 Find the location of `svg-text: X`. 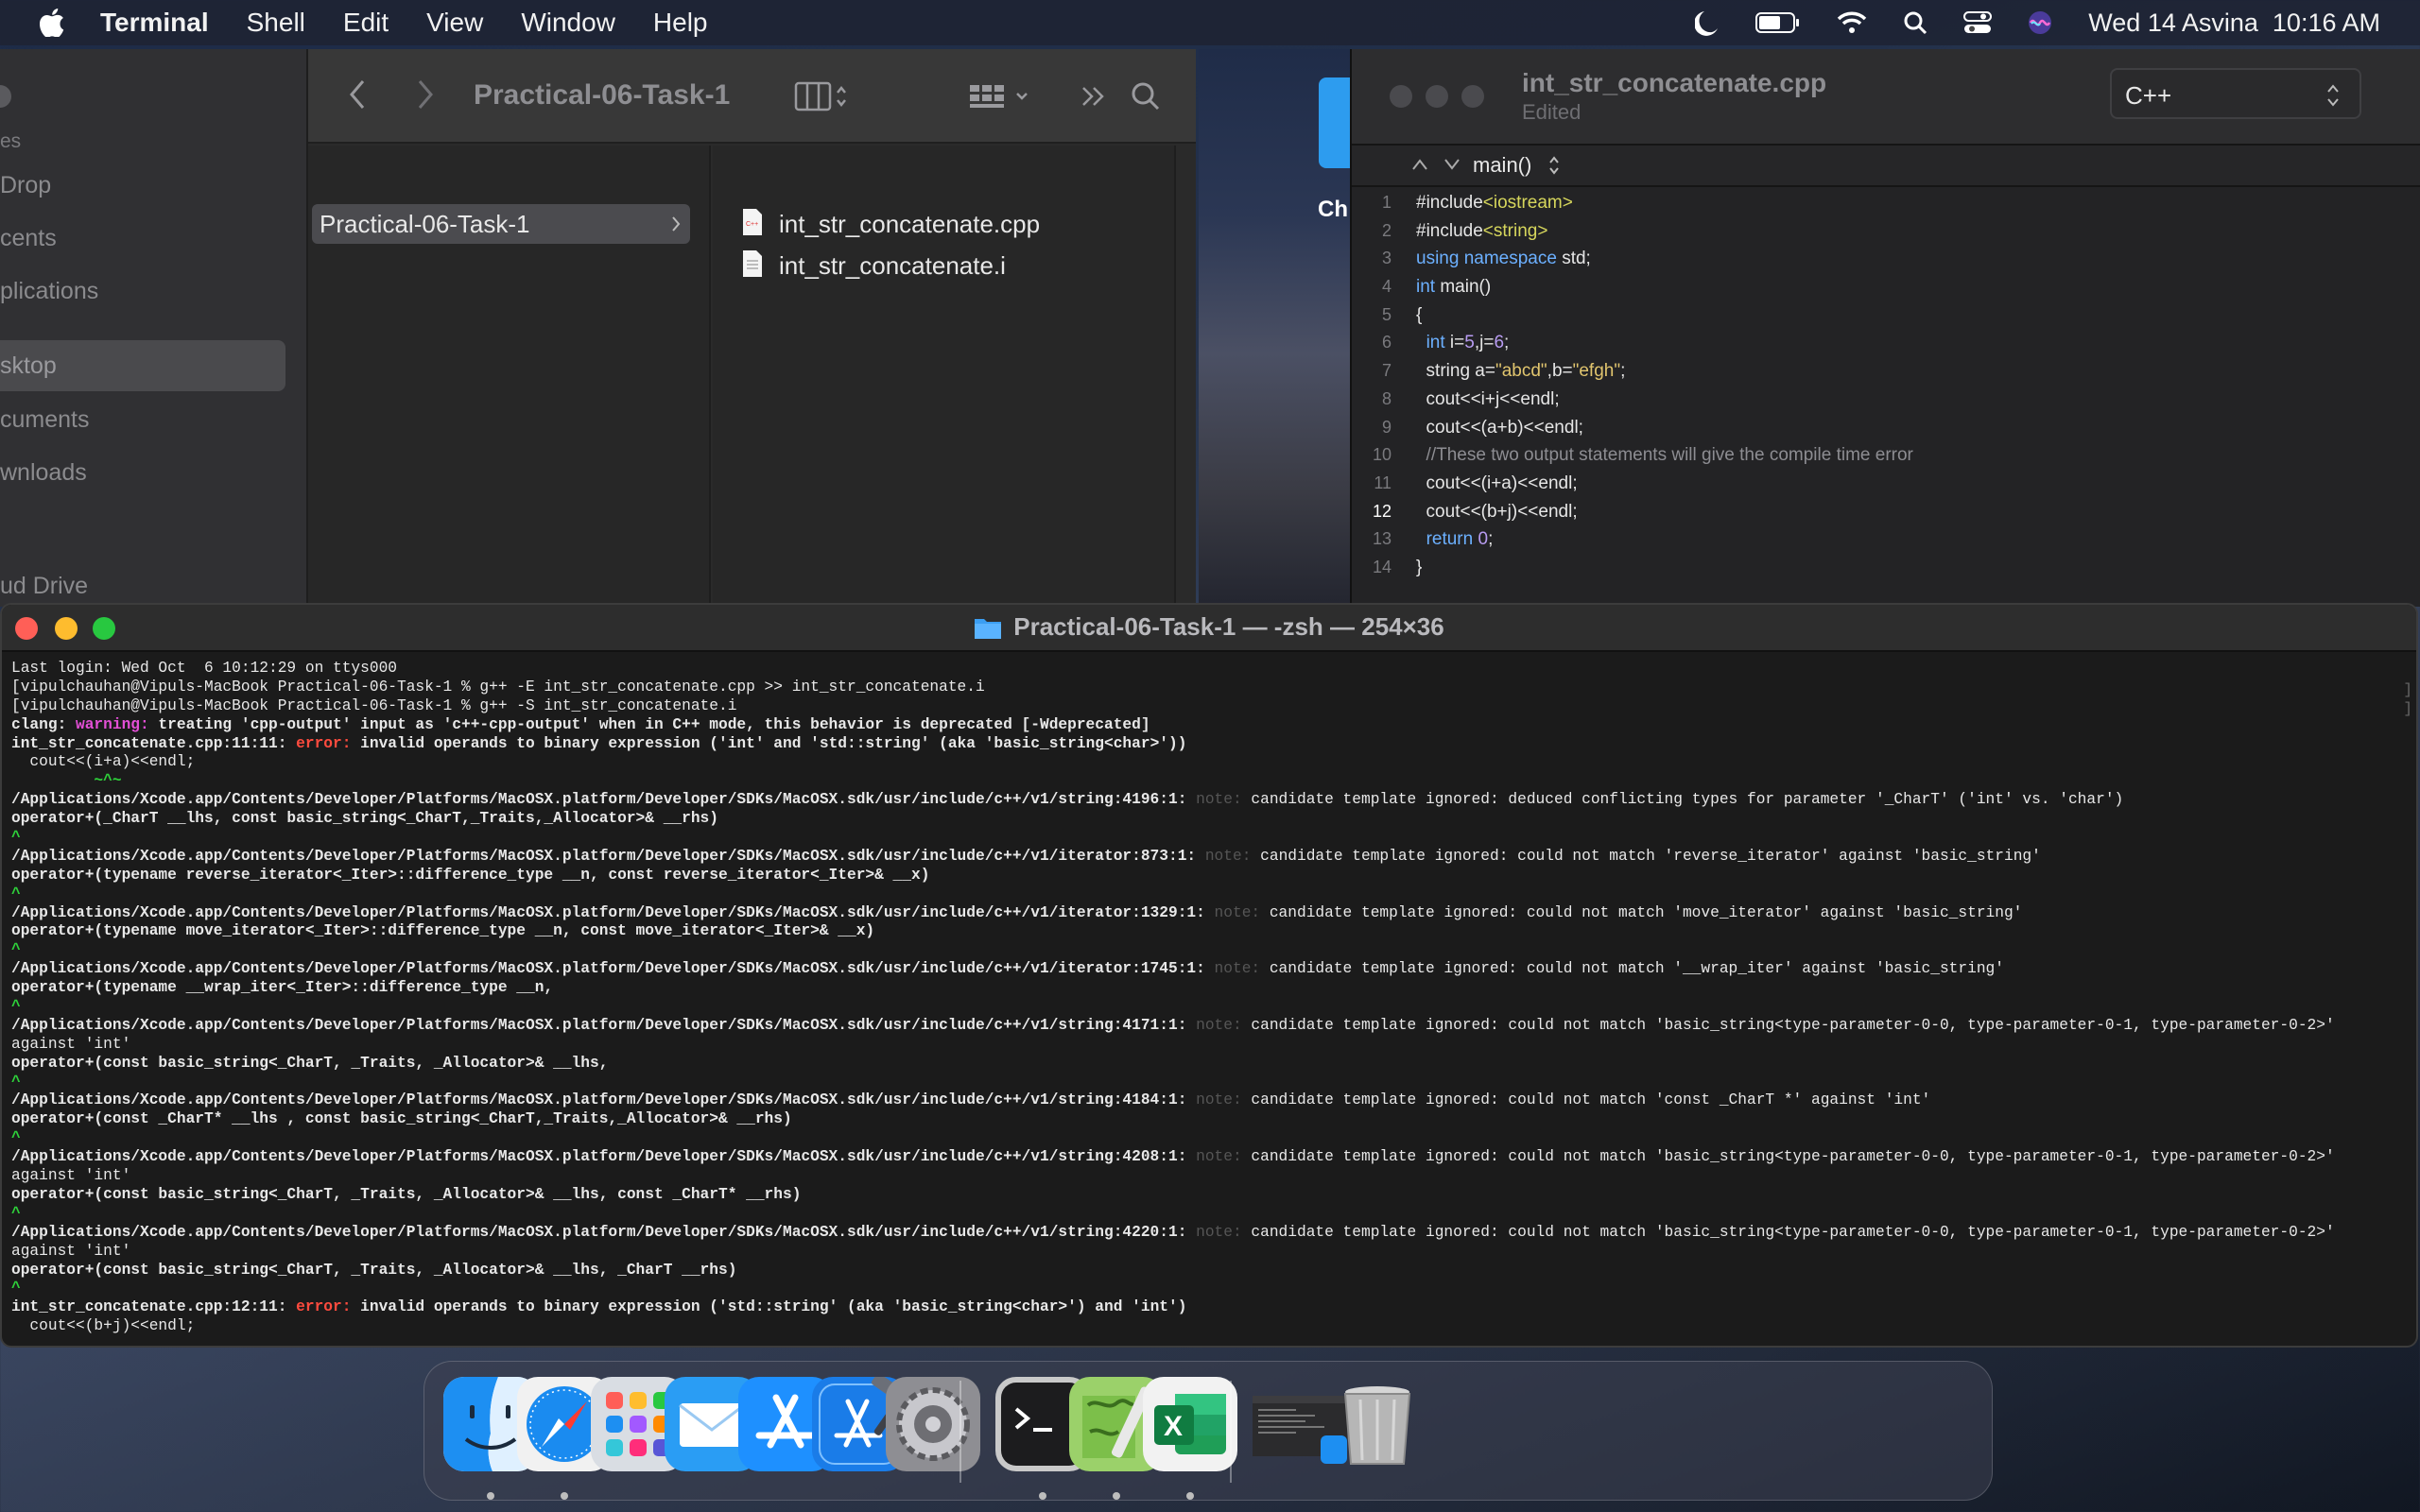

svg-text: X is located at coordinates (1174, 1426).